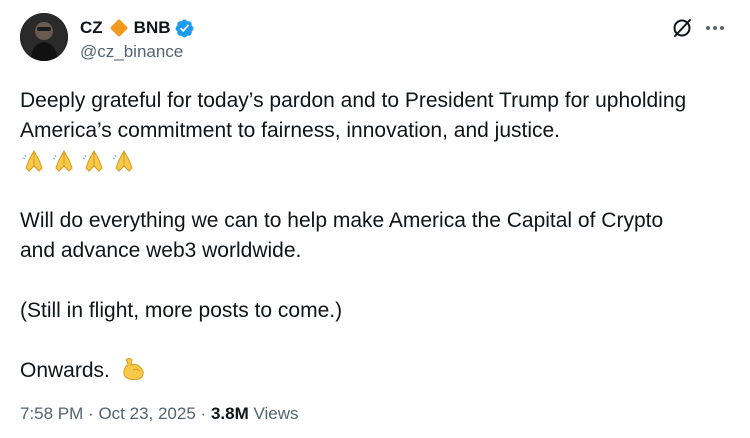 This screenshot has height=438, width=750. I want to click on verified-badge-icon, so click(184, 28).